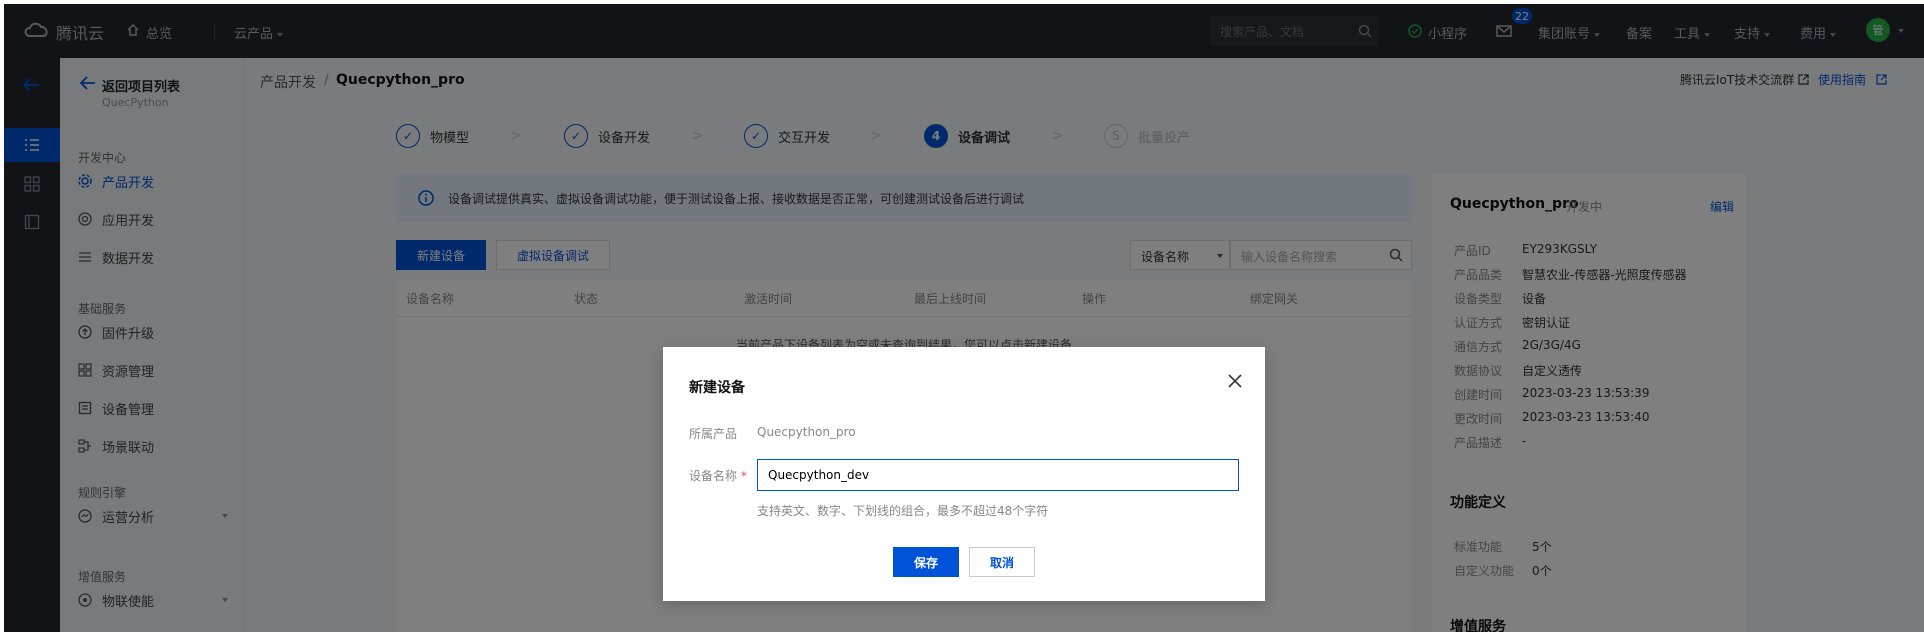 The width and height of the screenshot is (1924, 632). What do you see at coordinates (713, 434) in the screenshot?
I see `product-label: 所属产品` at bounding box center [713, 434].